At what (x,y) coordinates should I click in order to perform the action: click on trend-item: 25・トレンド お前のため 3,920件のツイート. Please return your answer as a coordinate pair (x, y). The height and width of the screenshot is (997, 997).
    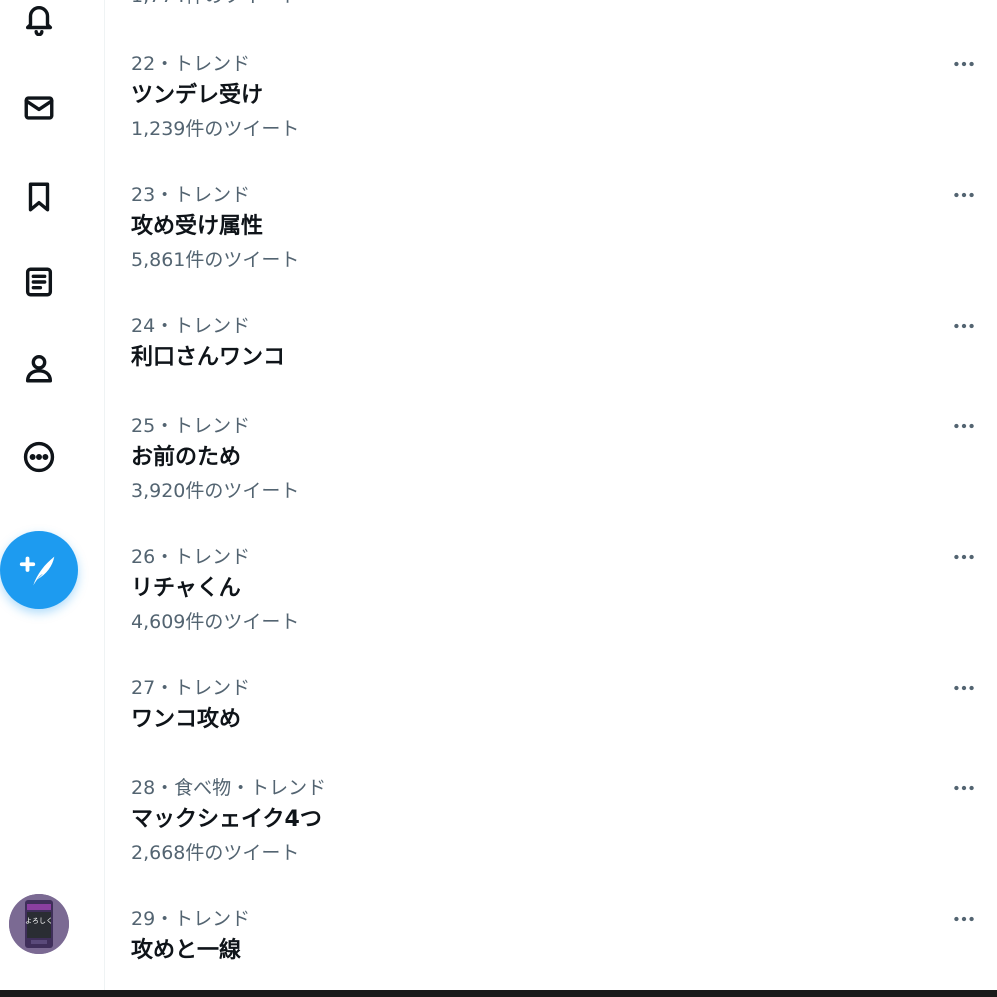
    Looking at the image, I should click on (551, 461).